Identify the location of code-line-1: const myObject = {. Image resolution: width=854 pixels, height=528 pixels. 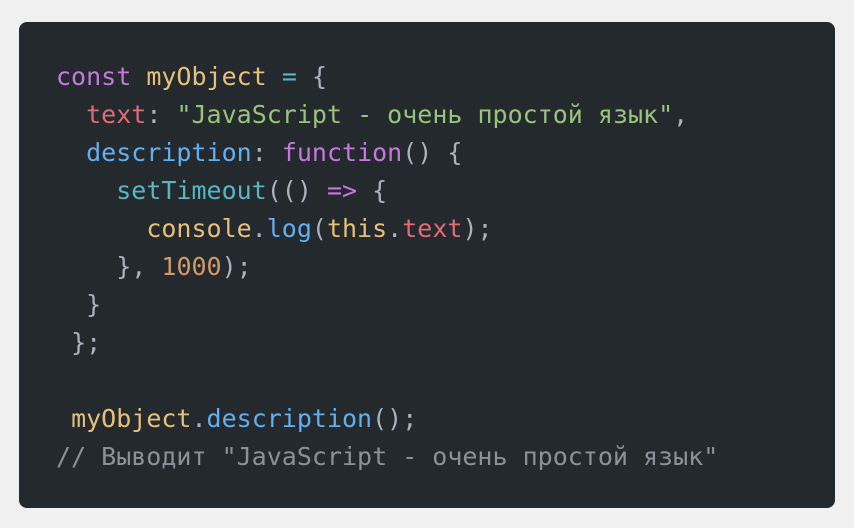
(387, 77).